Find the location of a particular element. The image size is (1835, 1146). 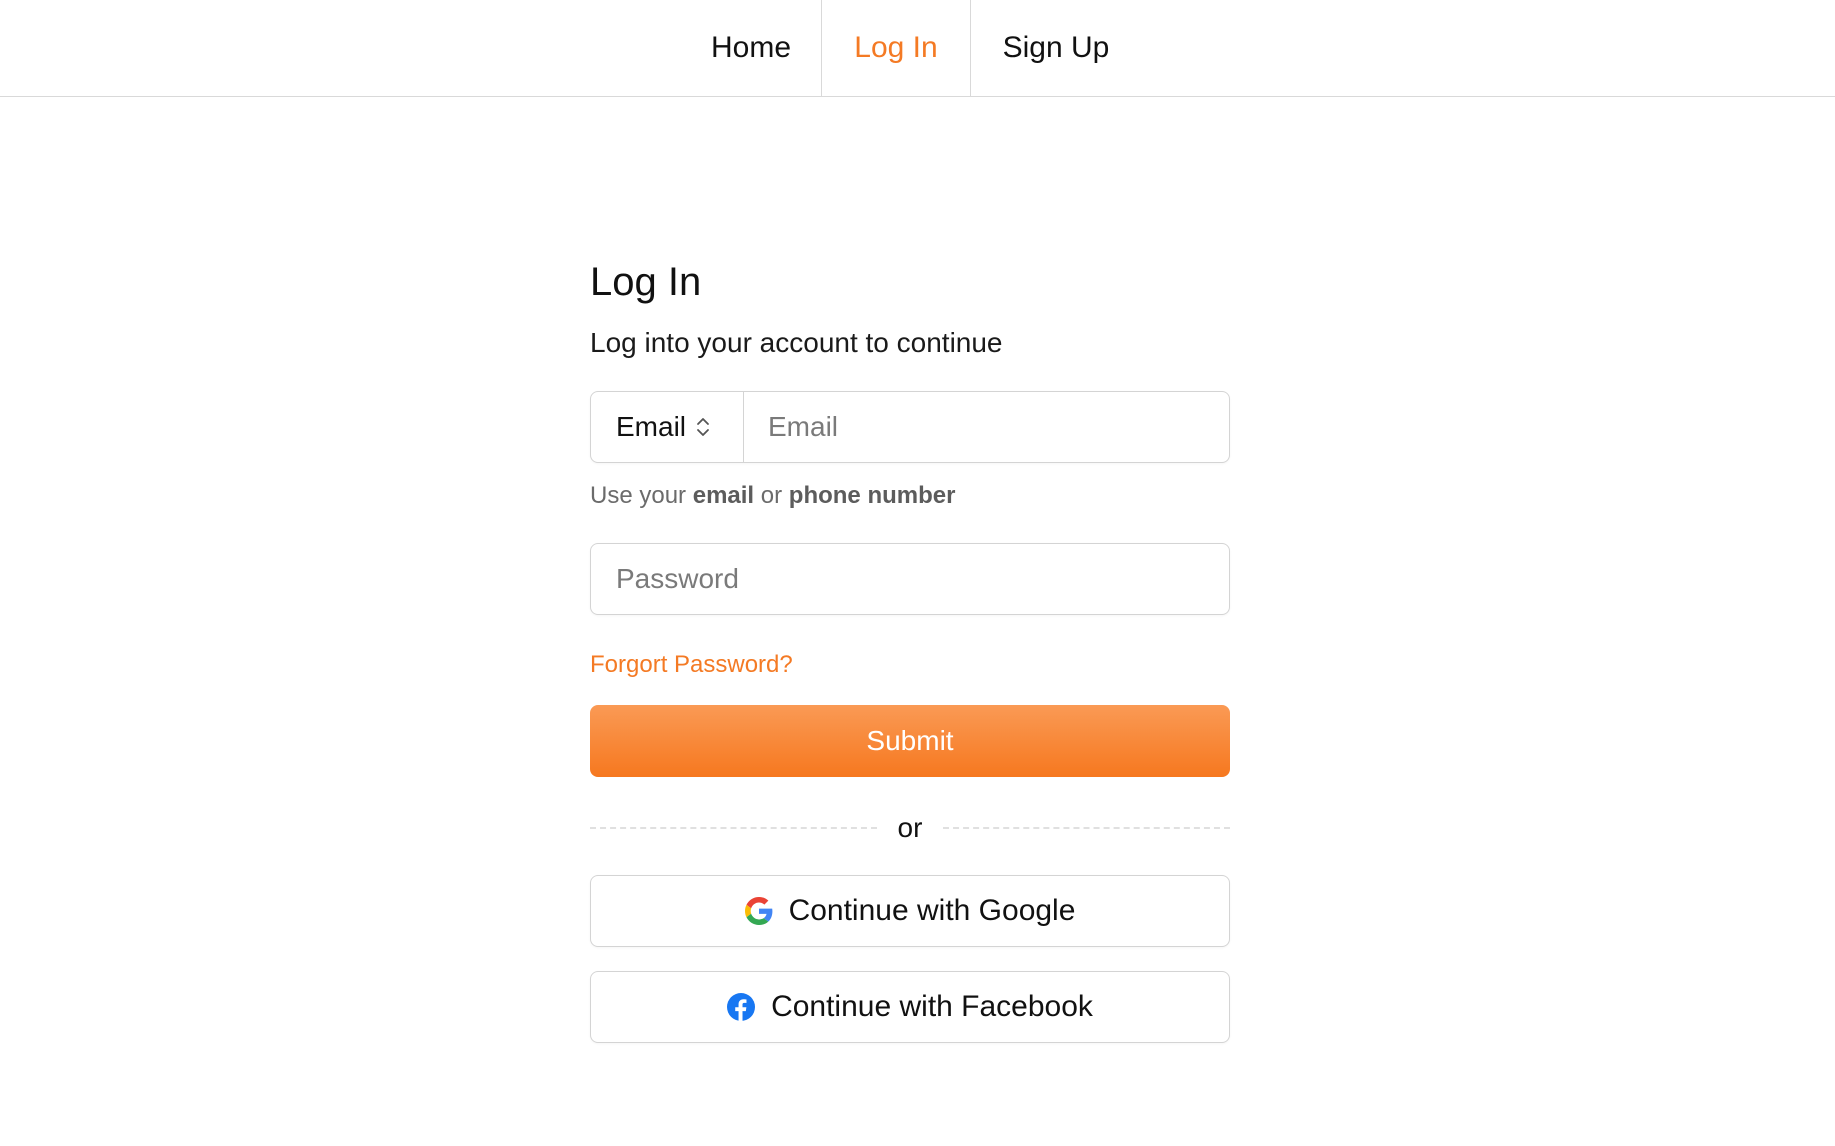

chevron-up-down-icon is located at coordinates (703, 427).